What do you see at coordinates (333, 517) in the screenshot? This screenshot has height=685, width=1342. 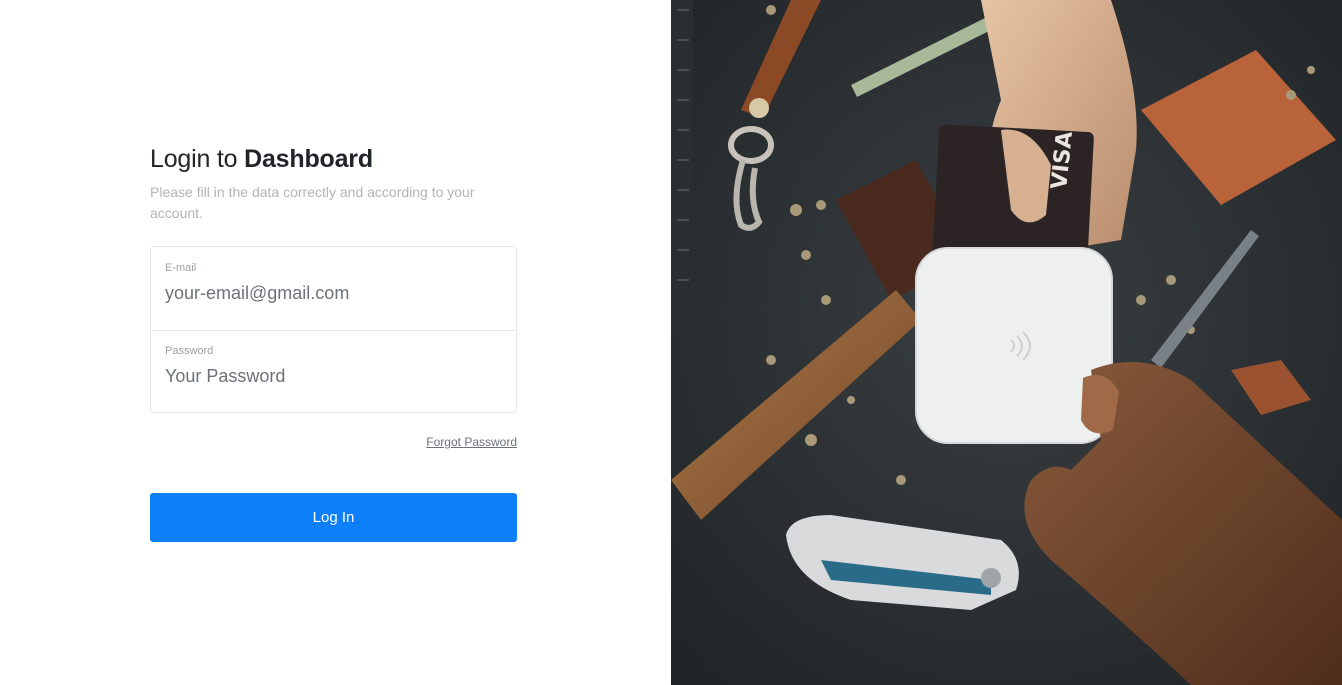 I see `login-button: Log In` at bounding box center [333, 517].